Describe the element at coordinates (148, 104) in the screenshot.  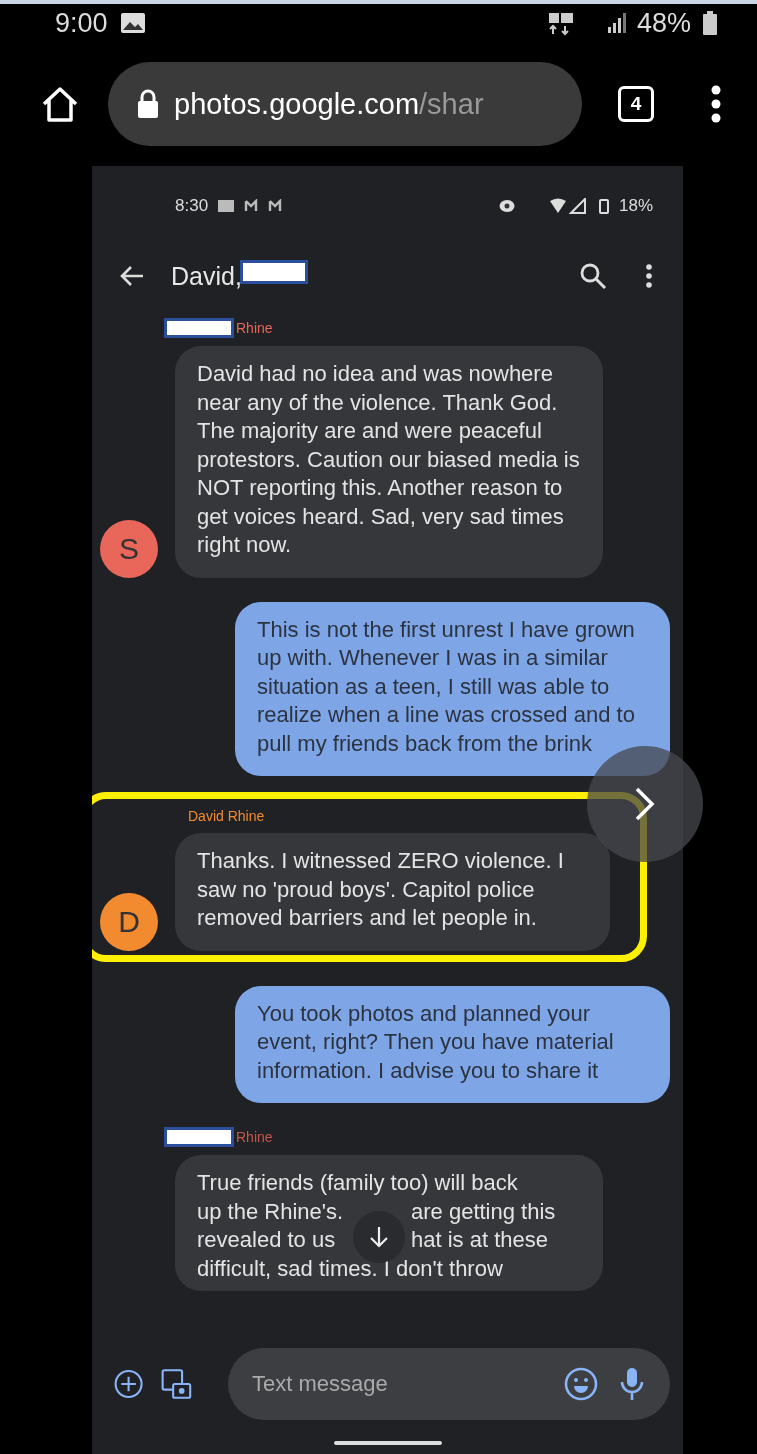
I see `lock-icon` at that location.